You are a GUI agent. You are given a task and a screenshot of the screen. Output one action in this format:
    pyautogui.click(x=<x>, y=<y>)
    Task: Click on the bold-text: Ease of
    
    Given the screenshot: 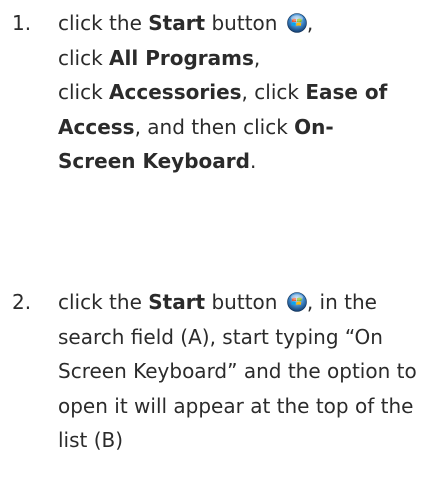 What is the action you would take?
    pyautogui.click(x=346, y=92)
    